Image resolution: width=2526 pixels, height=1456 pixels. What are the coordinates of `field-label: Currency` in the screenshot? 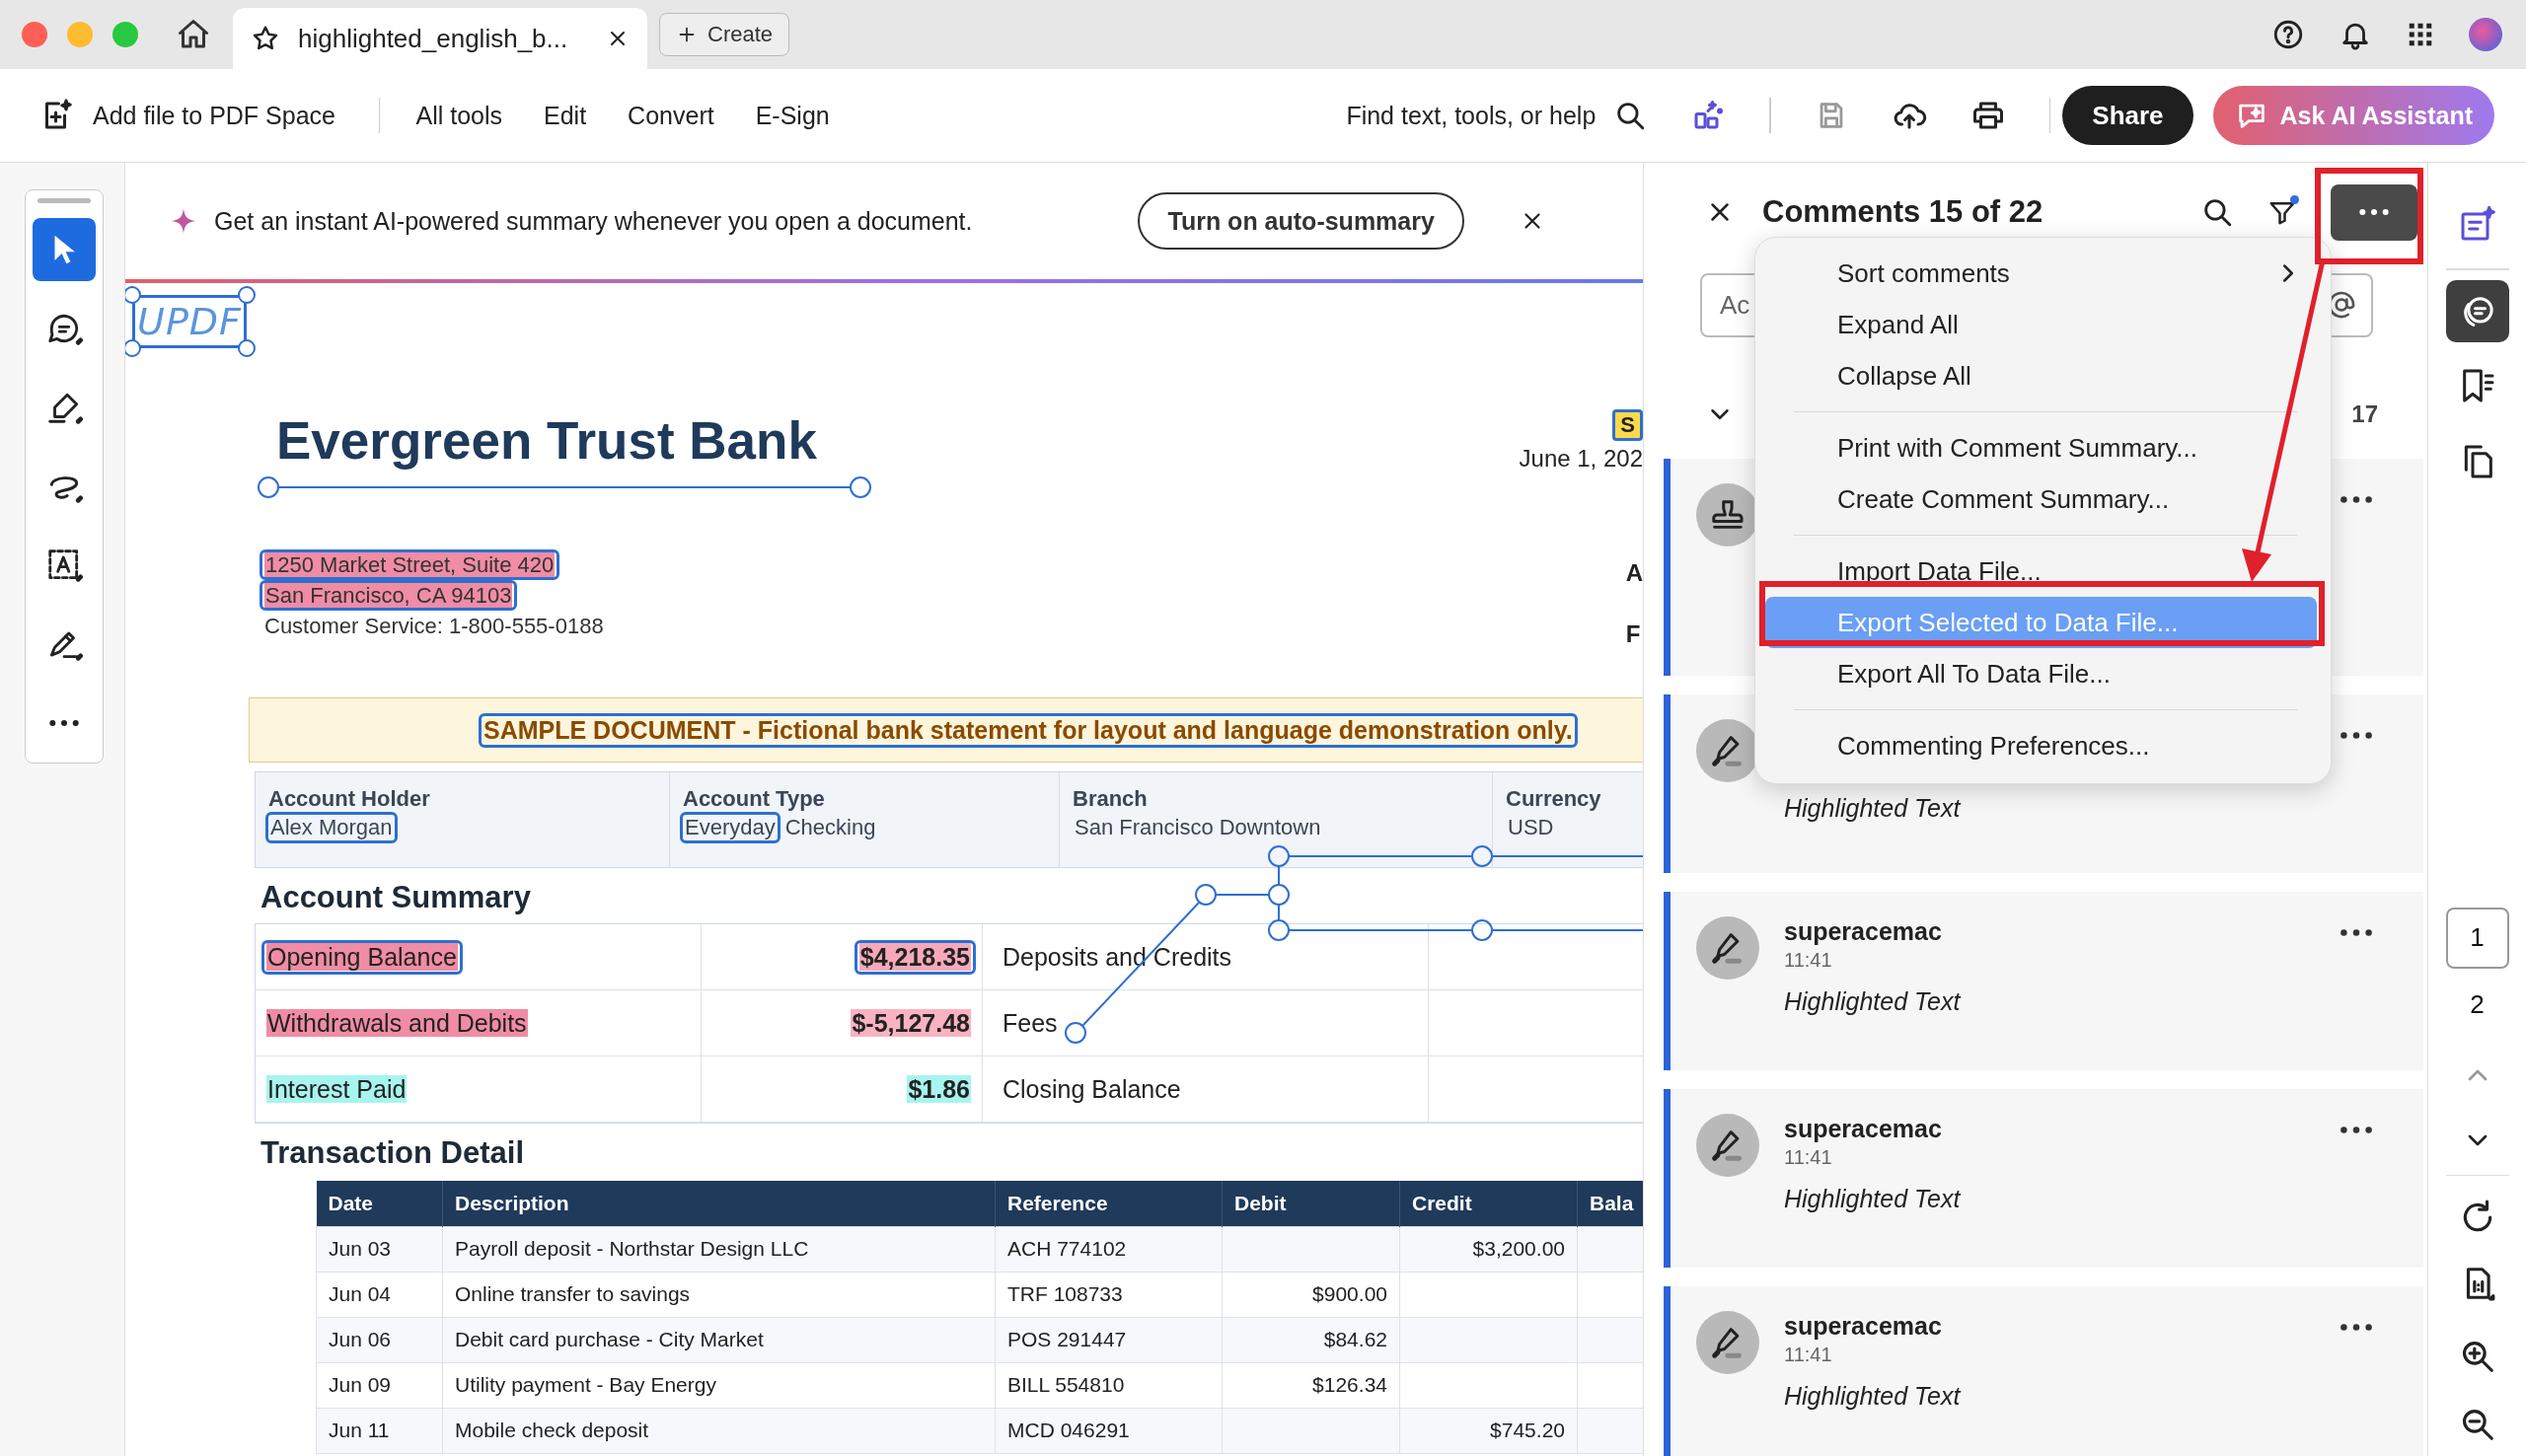 It's located at (1554, 799).